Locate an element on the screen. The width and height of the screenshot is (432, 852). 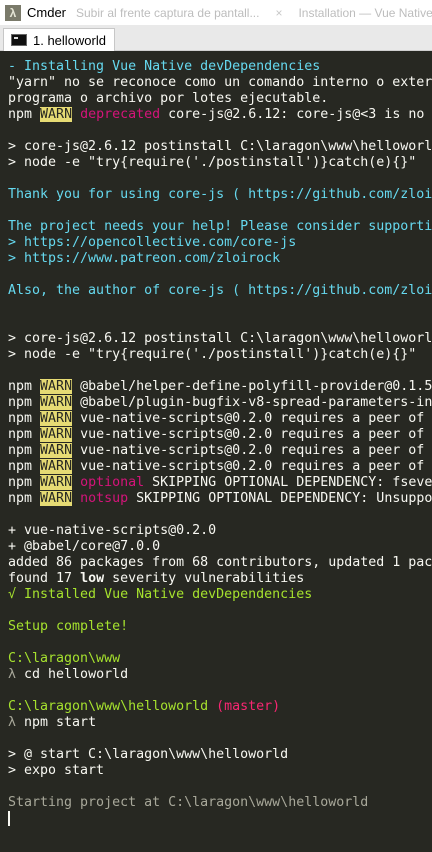
cmder-lambda-icon: λ is located at coordinates (13, 12).